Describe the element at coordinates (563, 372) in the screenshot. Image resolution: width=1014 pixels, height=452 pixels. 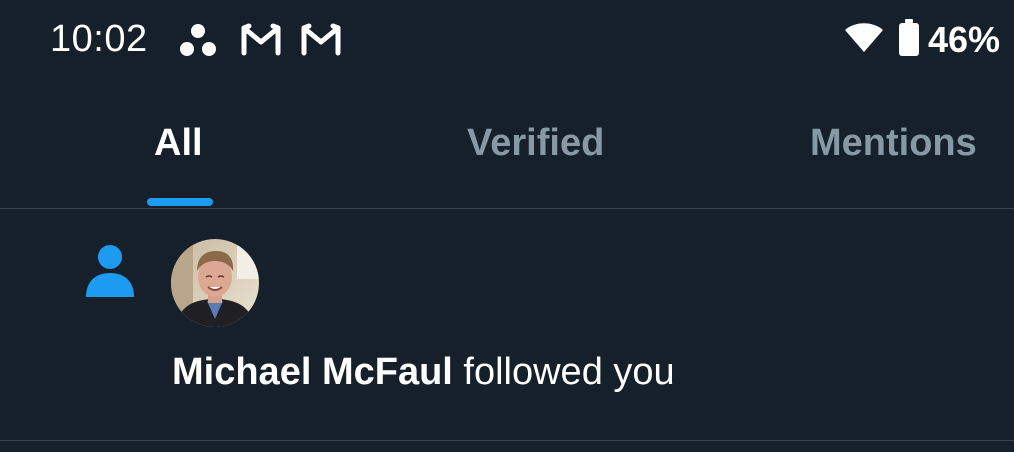
I see `notification-action: followed you` at that location.